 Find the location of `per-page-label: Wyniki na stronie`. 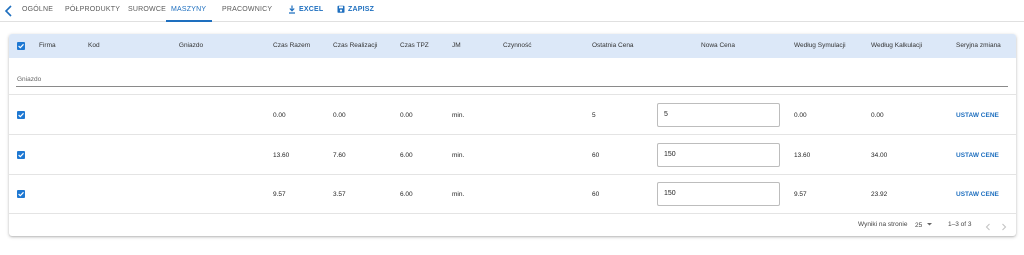

per-page-label: Wyniki na stronie is located at coordinates (883, 224).